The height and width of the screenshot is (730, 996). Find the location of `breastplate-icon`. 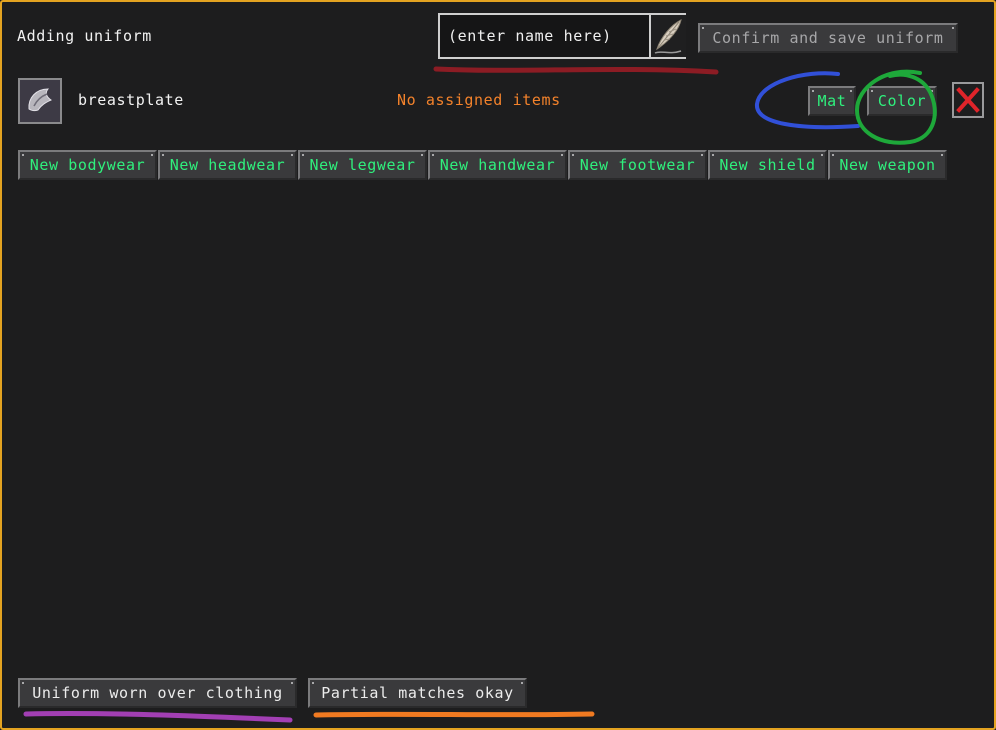

breastplate-icon is located at coordinates (40, 100).